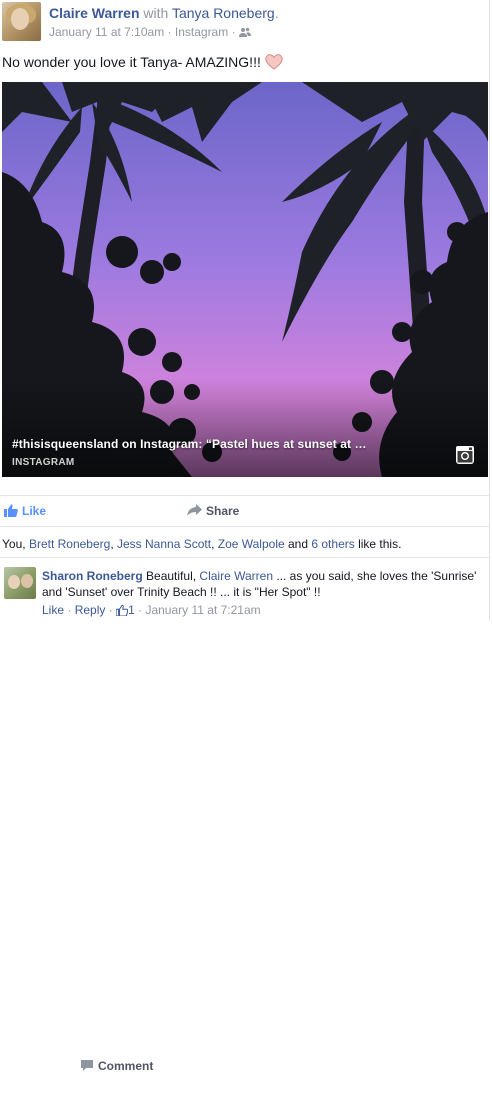 The height and width of the screenshot is (1117, 492). What do you see at coordinates (53, 610) in the screenshot?
I see `comment-like-link: Like` at bounding box center [53, 610].